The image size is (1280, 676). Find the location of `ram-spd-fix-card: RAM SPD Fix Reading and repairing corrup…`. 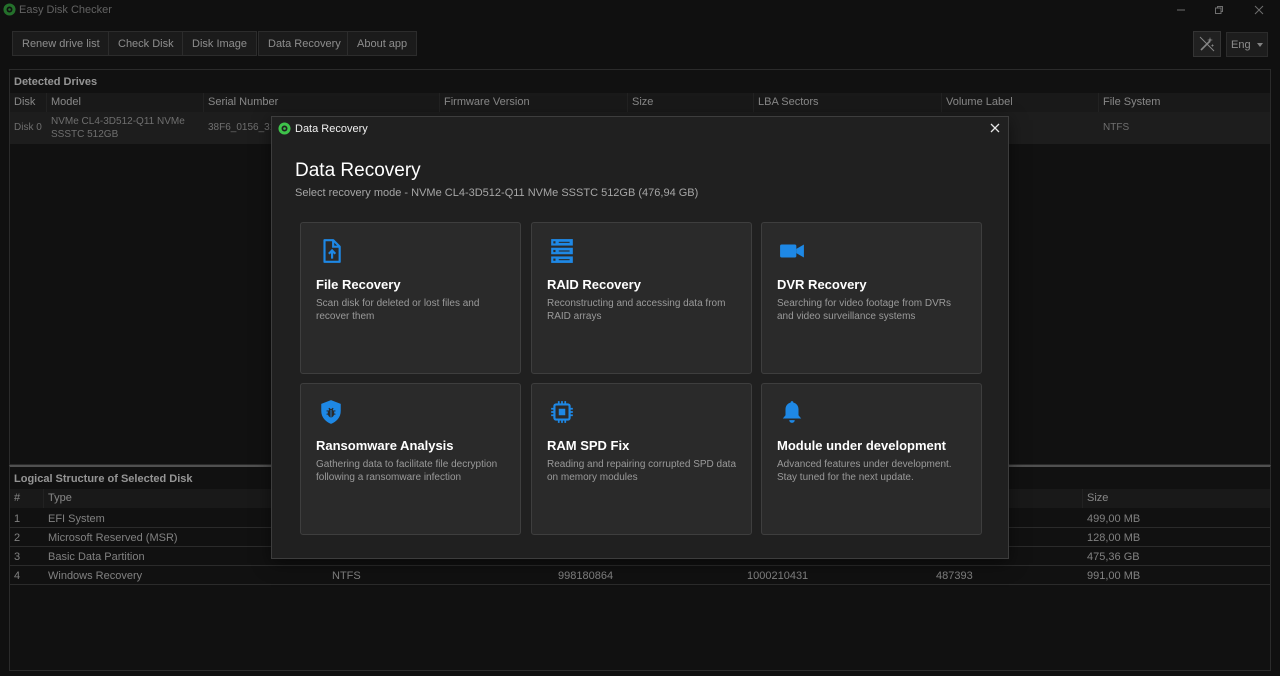

ram-spd-fix-card: RAM SPD Fix Reading and repairing corrup… is located at coordinates (641, 459).